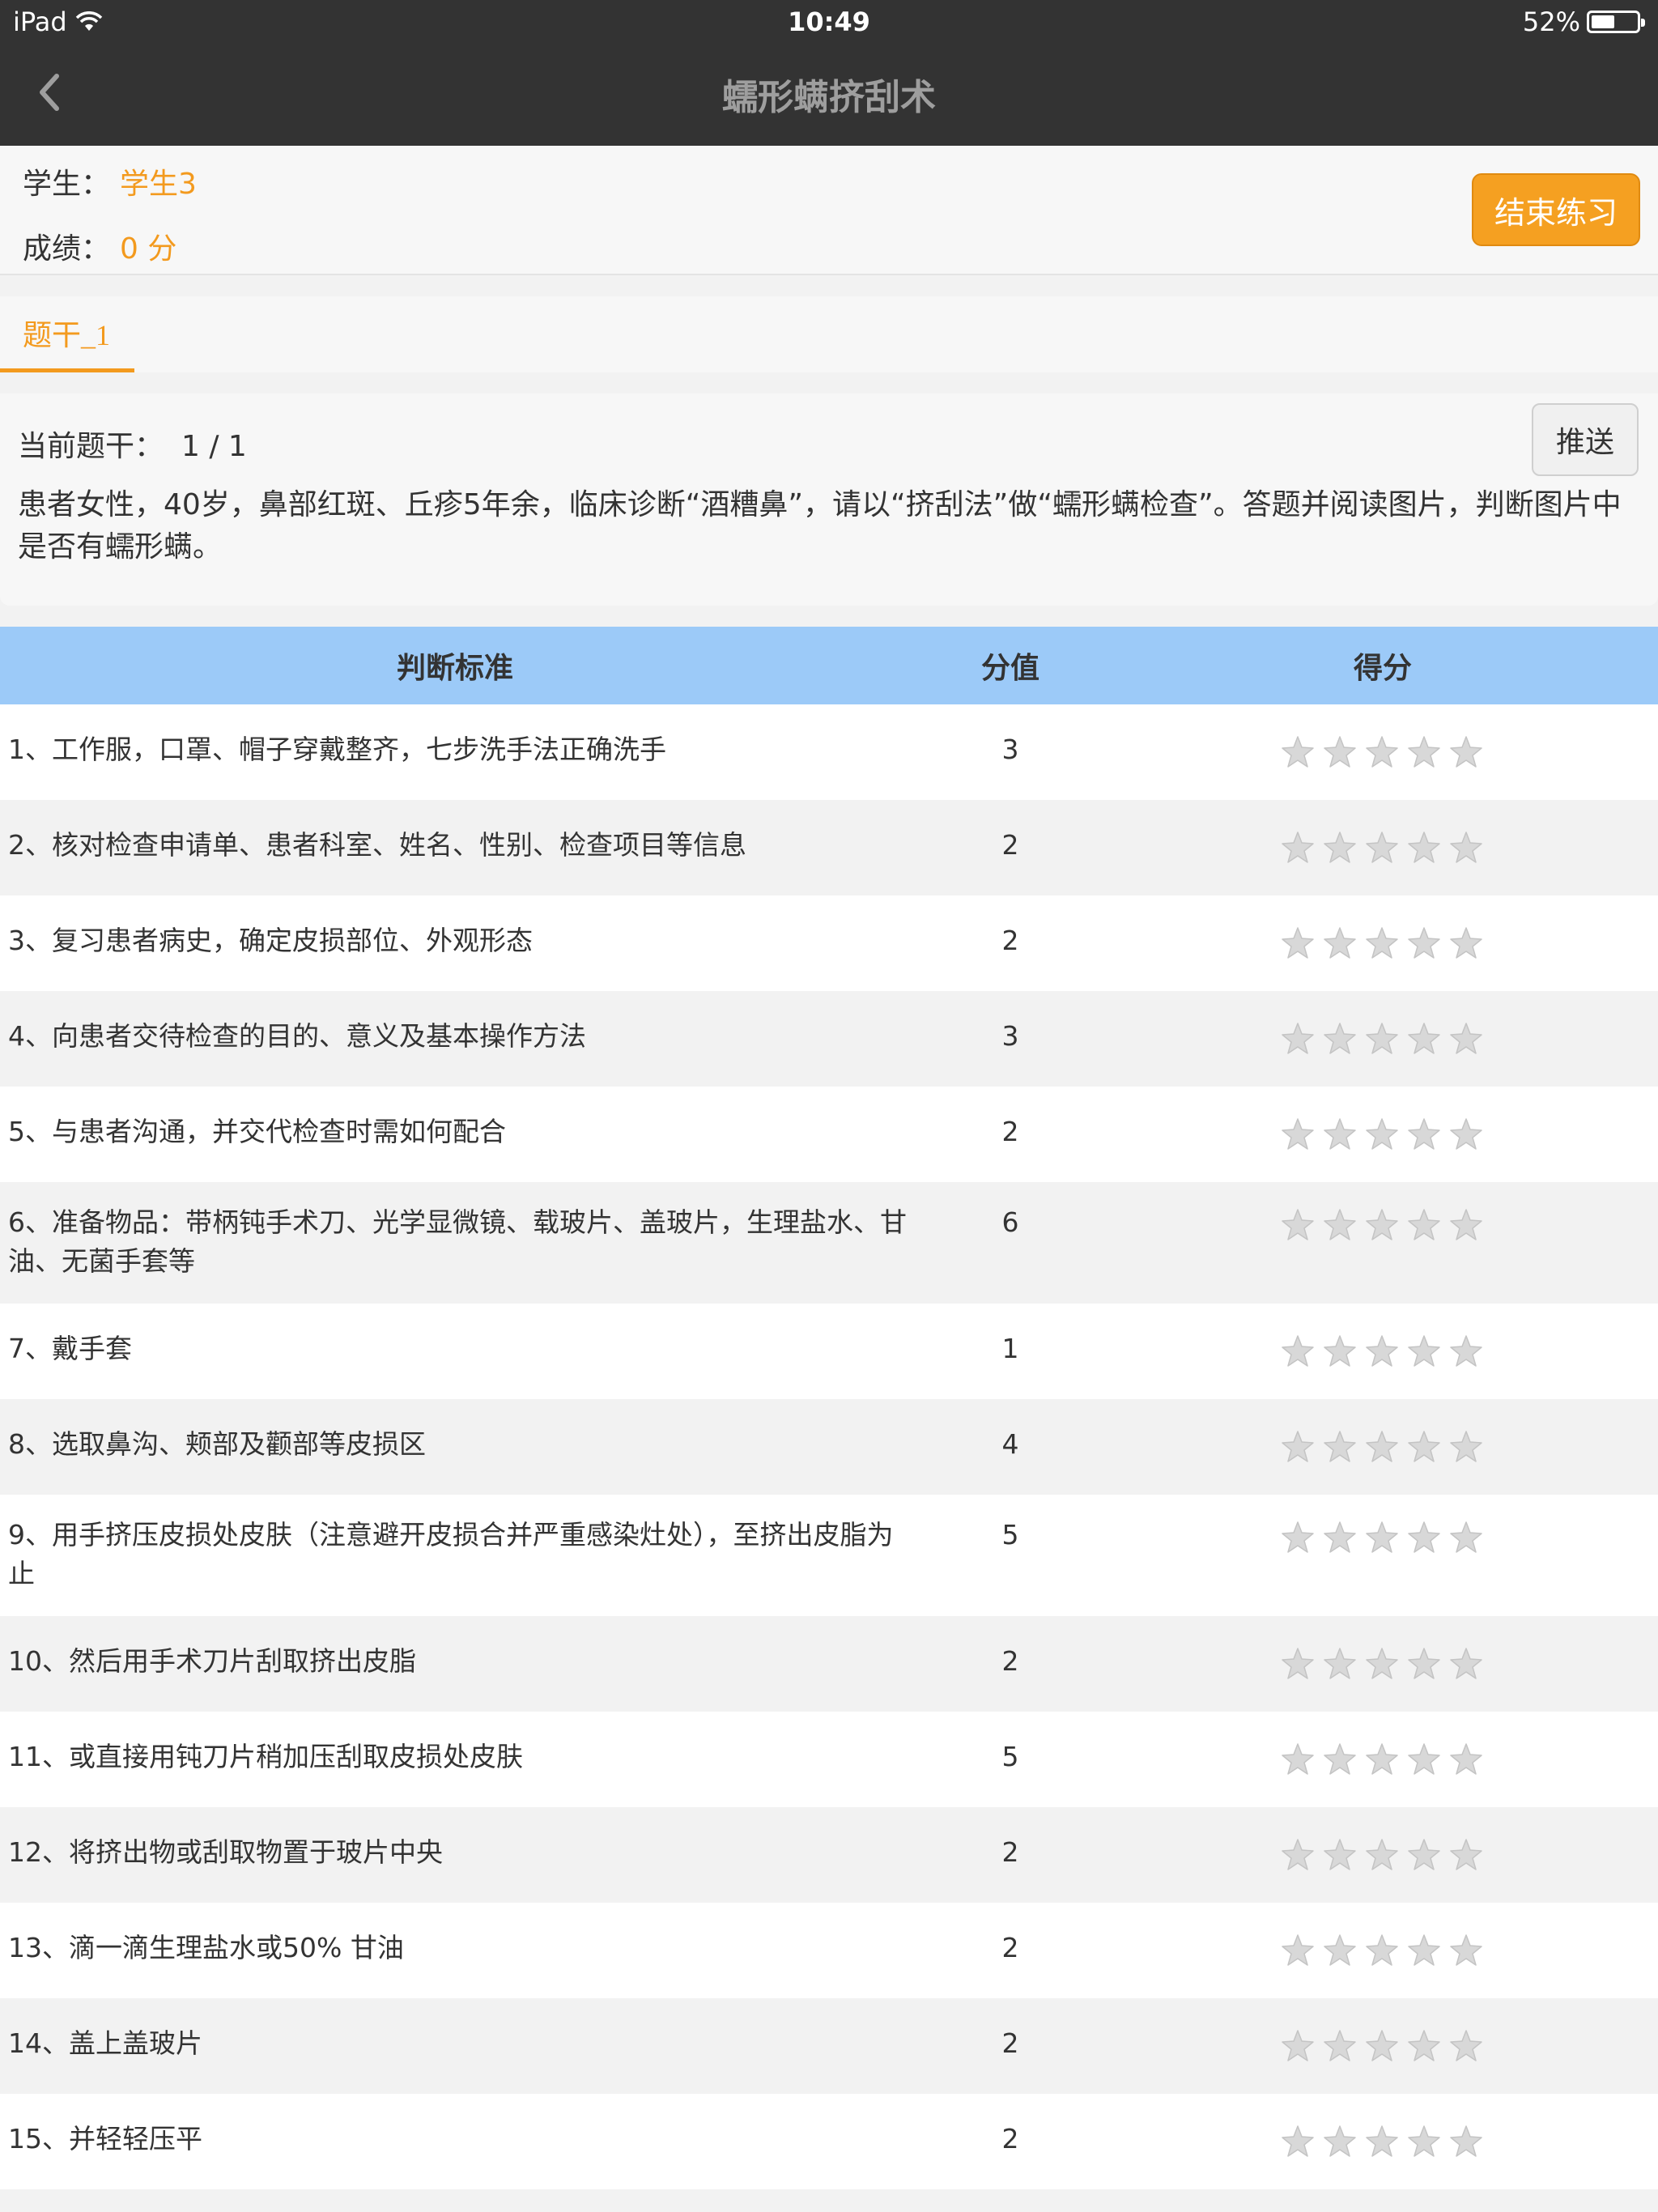 This screenshot has width=1658, height=2212. What do you see at coordinates (829, 1039) in the screenshot?
I see `table-row: 4、向患者交待检查的目的、意义及基本操作方法 3` at bounding box center [829, 1039].